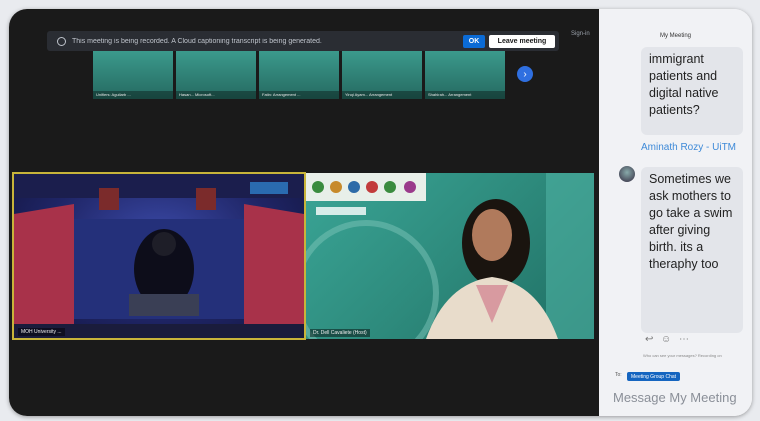 The height and width of the screenshot is (421, 760). I want to click on chat-message-input, so click(680, 397).